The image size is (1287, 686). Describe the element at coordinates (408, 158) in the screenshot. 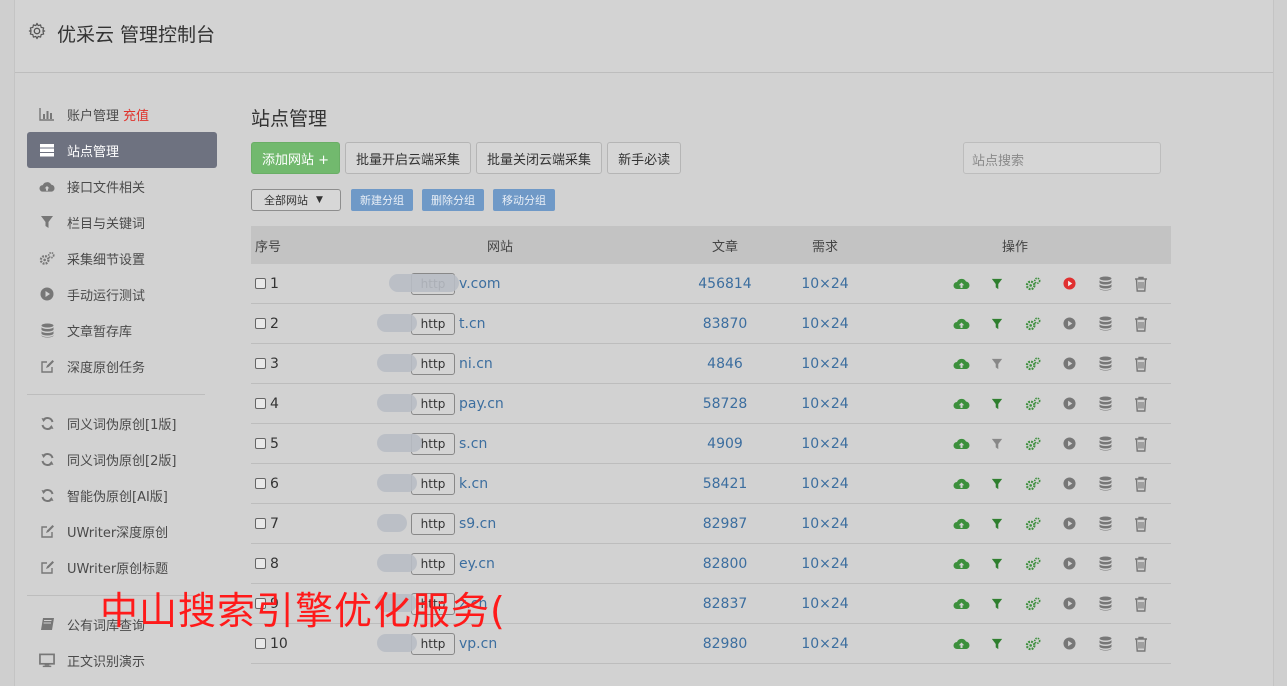

I see `batch-enable-cloud-button: 批量开启云端采集` at that location.